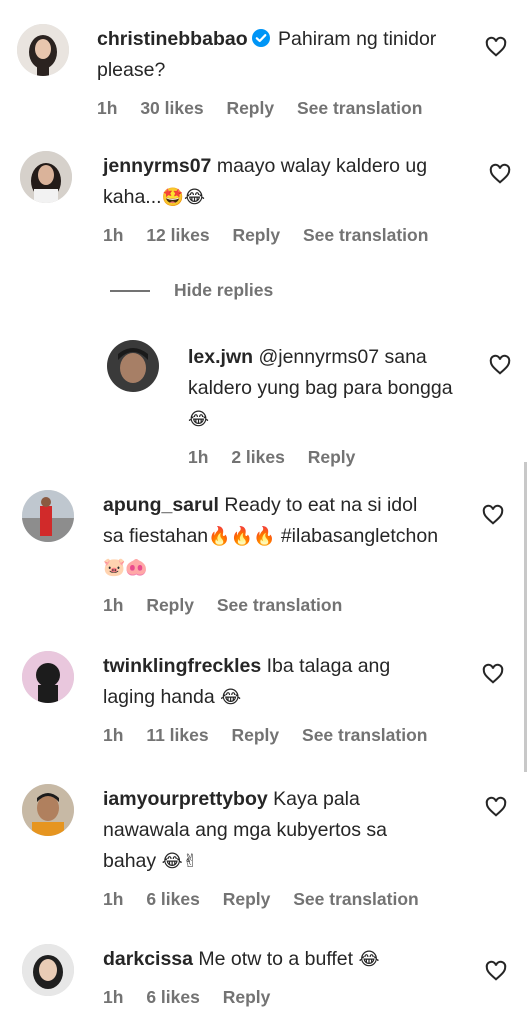 The image size is (527, 1024). What do you see at coordinates (273, 997) in the screenshot?
I see `comment-meta: 1h 6 likes Reply` at bounding box center [273, 997].